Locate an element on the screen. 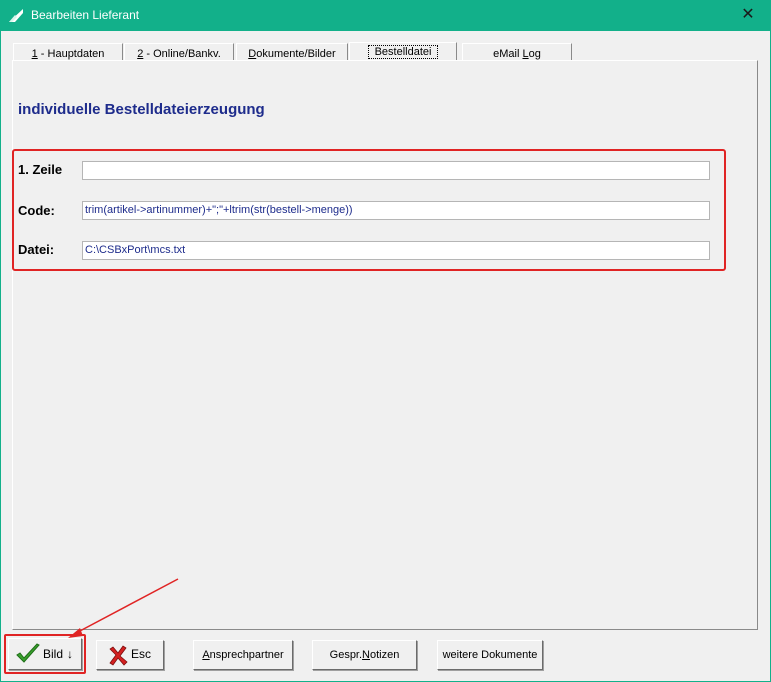 The height and width of the screenshot is (682, 771). bild-button: Bild ↓ is located at coordinates (45, 654).